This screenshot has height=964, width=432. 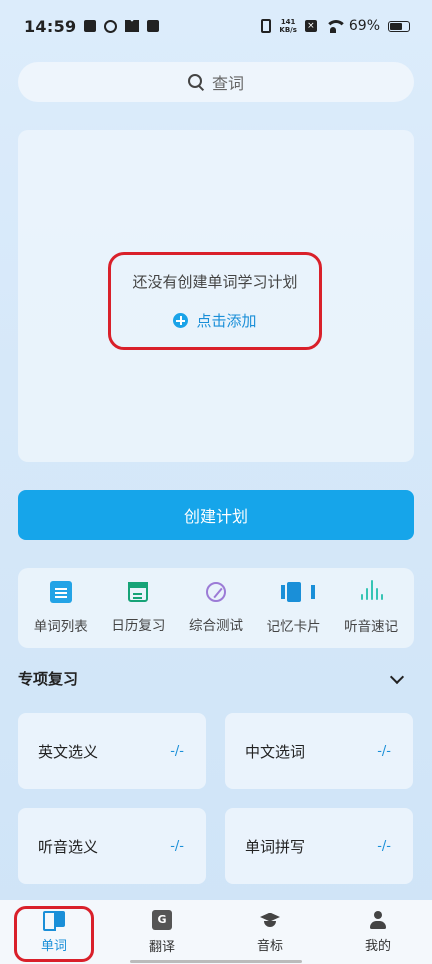 I want to click on battery-icon, so click(x=399, y=26).